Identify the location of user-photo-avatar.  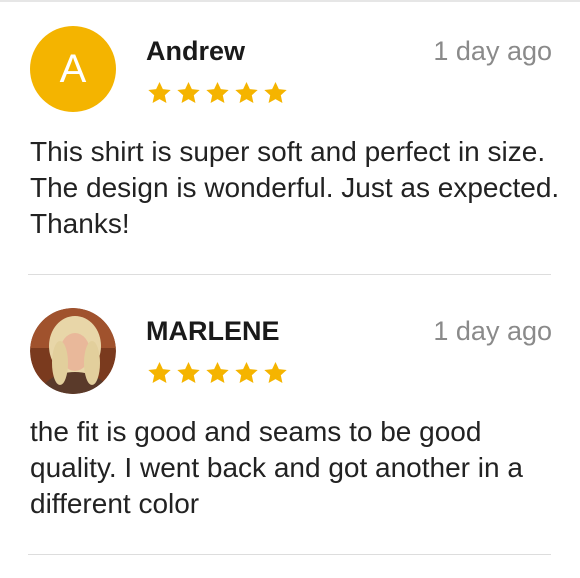
(73, 351).